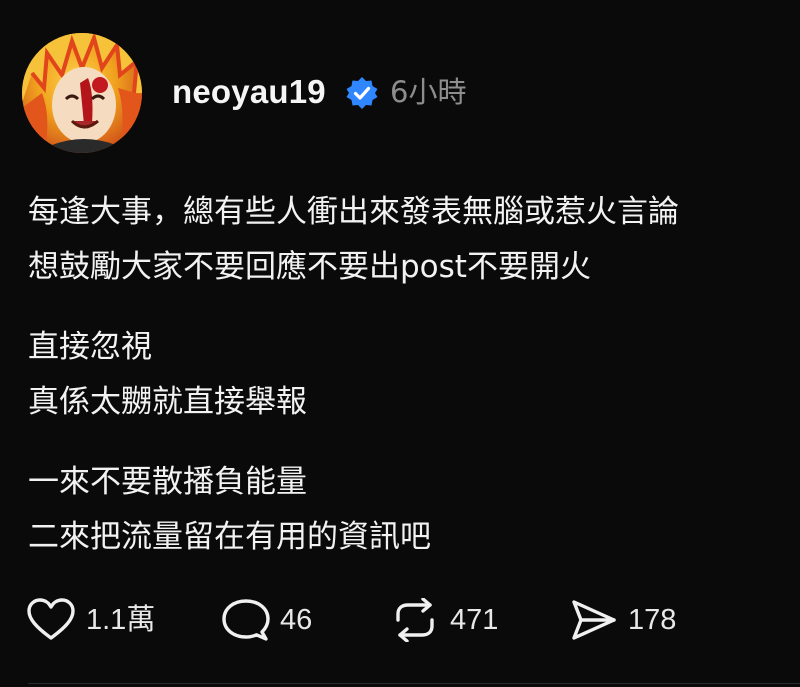 The height and width of the screenshot is (687, 800). What do you see at coordinates (167, 402) in the screenshot?
I see `post-line: 真係太嬲就直接舉報` at bounding box center [167, 402].